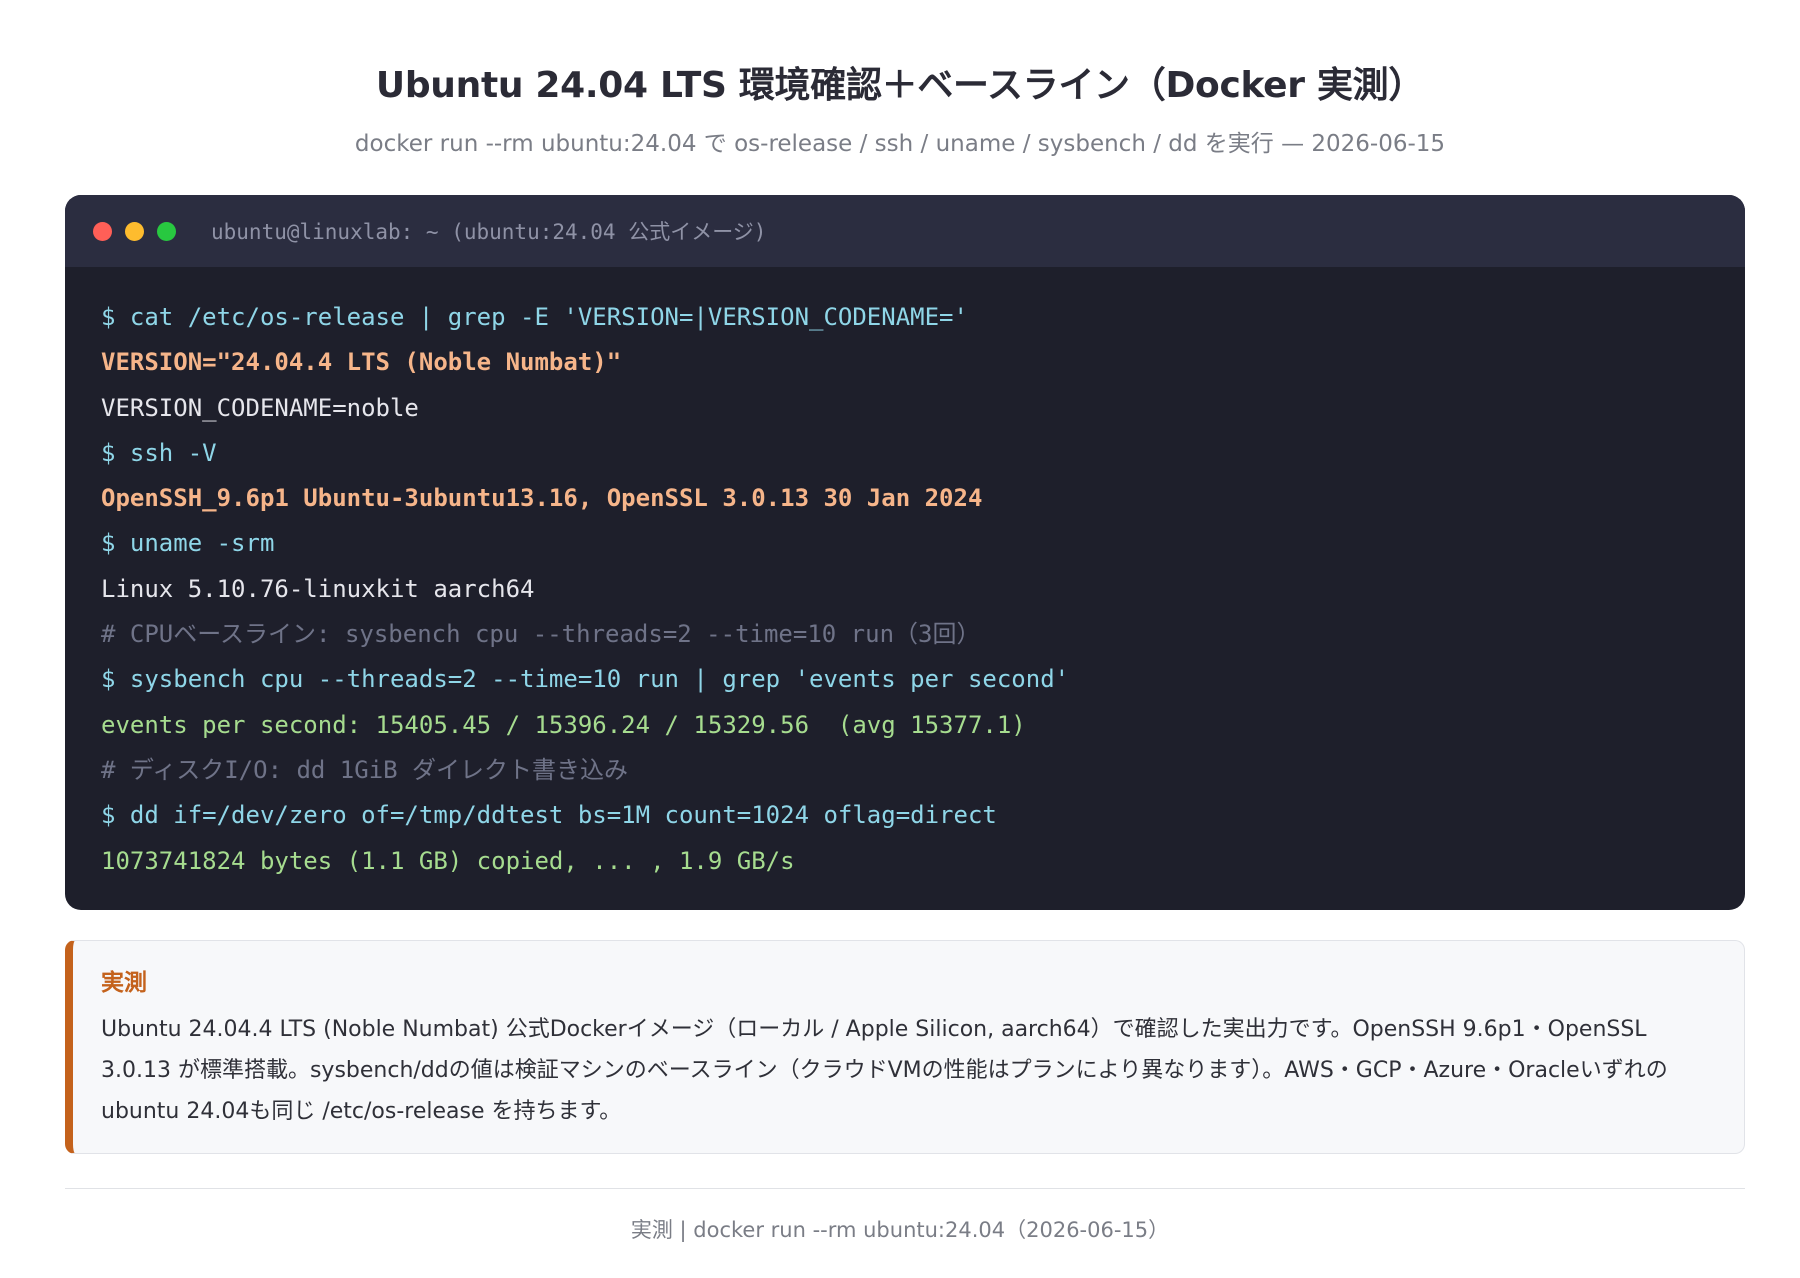 The height and width of the screenshot is (1278, 1800). I want to click on terminal-line: VERSION="24.04.4 LTS (Noble Numbat)", so click(361, 362).